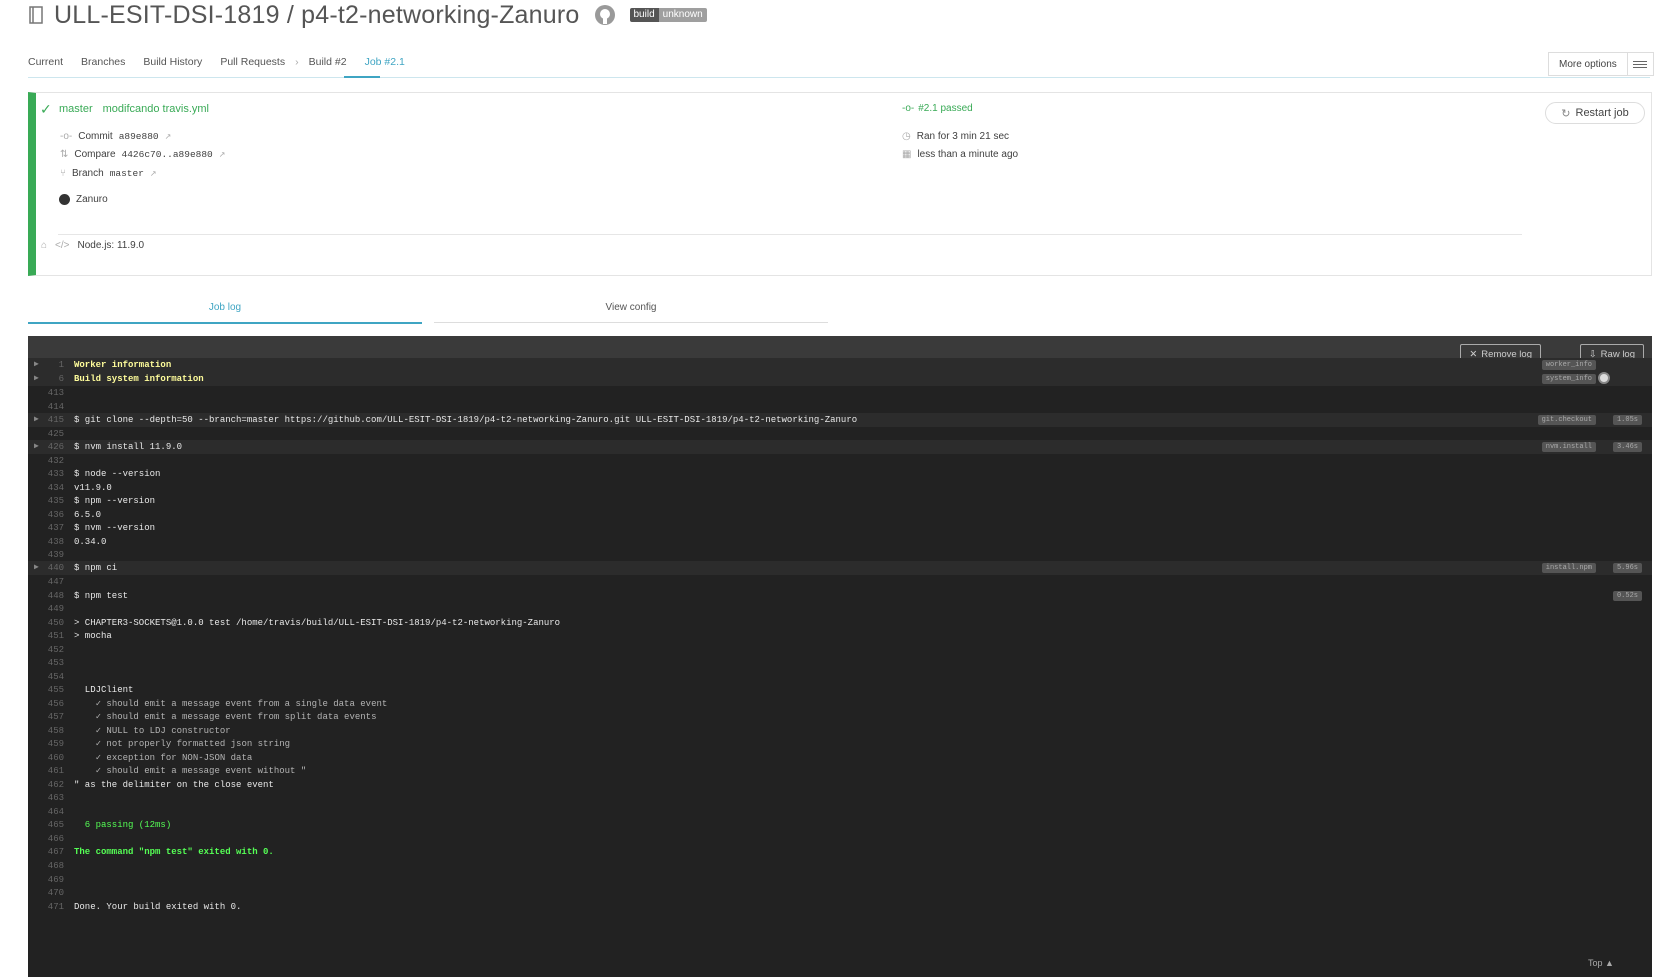 The width and height of the screenshot is (1655, 977). What do you see at coordinates (54, 785) in the screenshot?
I see `line-number: 462` at bounding box center [54, 785].